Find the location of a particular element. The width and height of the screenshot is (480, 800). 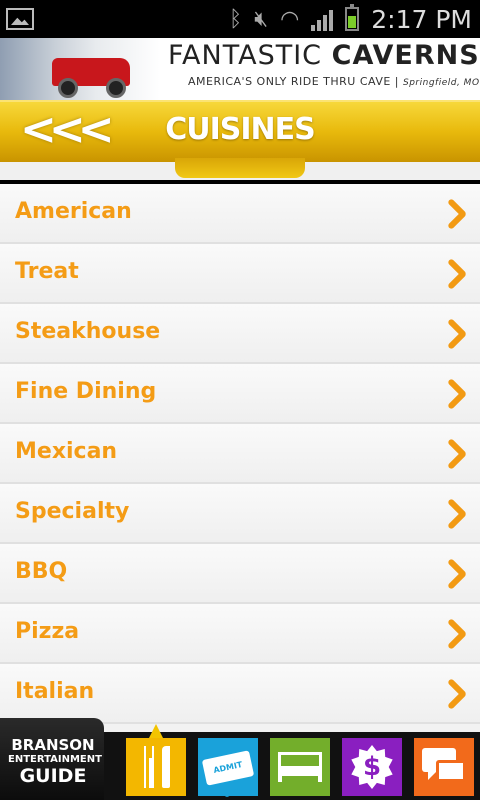

list-item: BBQ is located at coordinates (240, 574).